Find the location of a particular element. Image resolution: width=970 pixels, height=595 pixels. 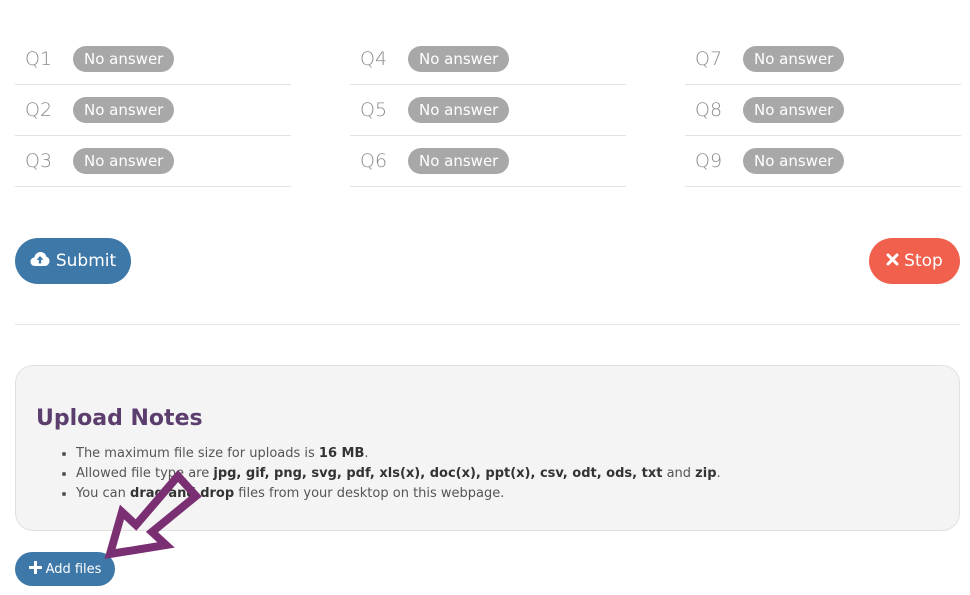

question-row: Q2 No answer is located at coordinates (153, 110).